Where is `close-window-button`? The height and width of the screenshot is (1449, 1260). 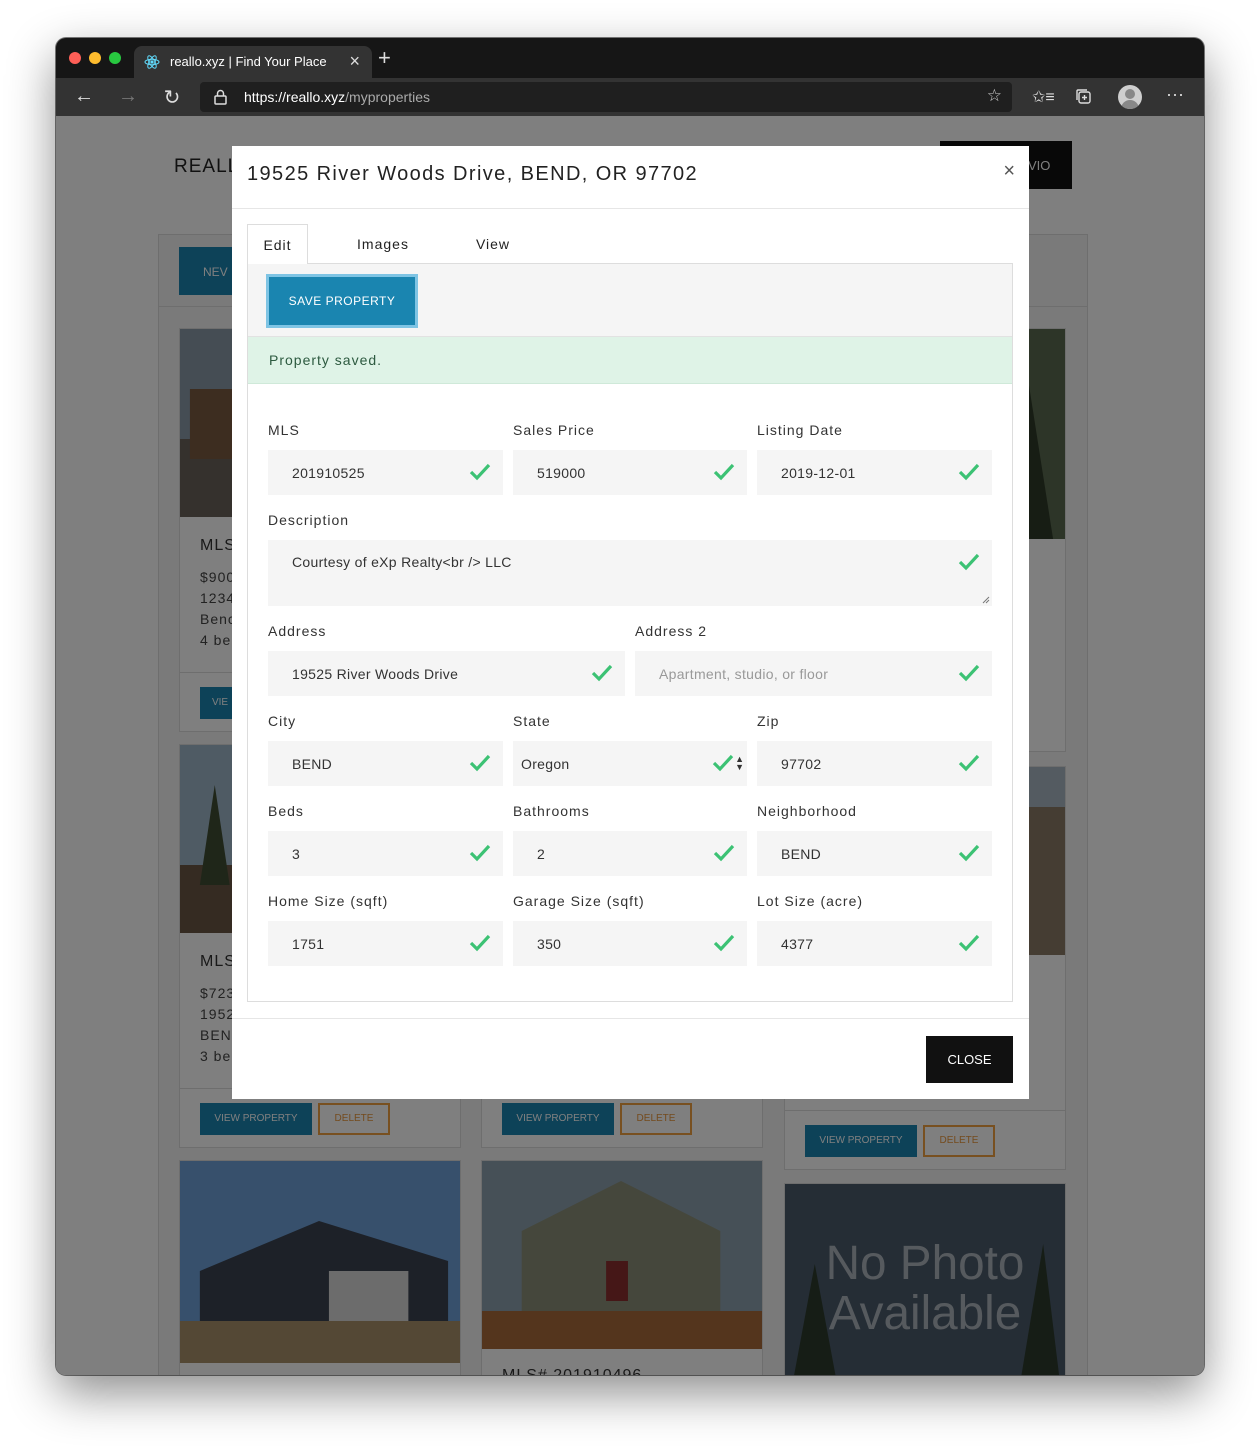 close-window-button is located at coordinates (75, 58).